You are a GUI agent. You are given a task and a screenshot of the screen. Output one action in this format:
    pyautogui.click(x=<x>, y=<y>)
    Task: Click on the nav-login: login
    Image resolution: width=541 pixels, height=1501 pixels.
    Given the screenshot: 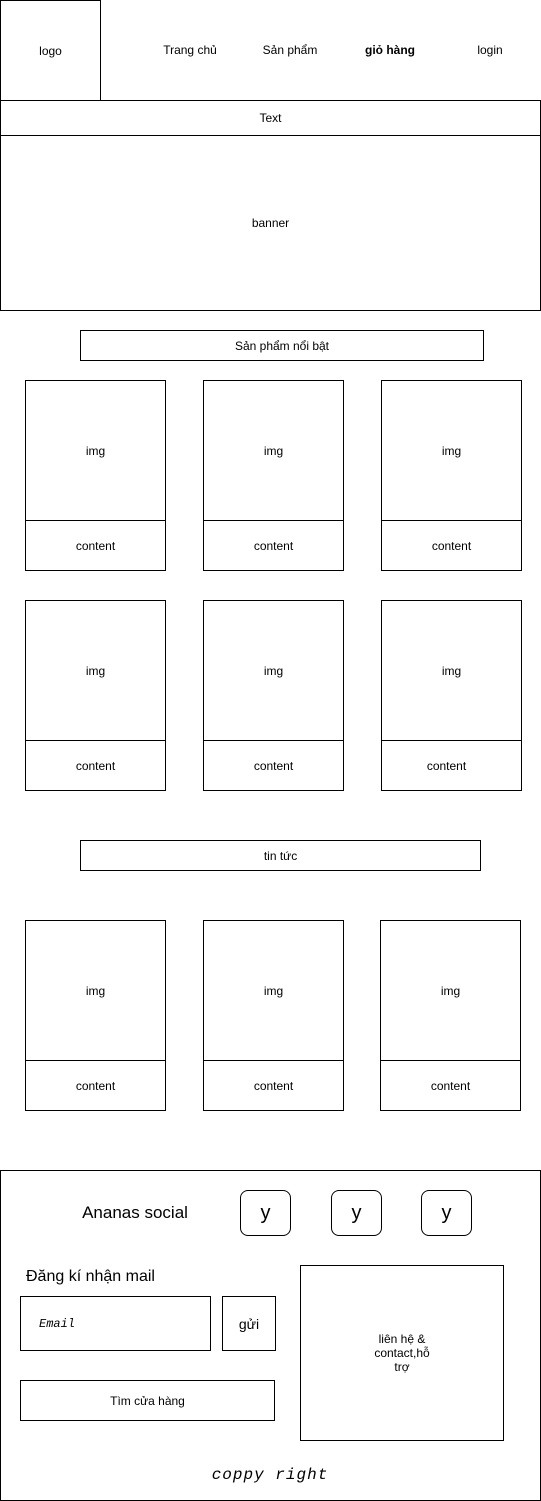 What is the action you would take?
    pyautogui.click(x=490, y=50)
    